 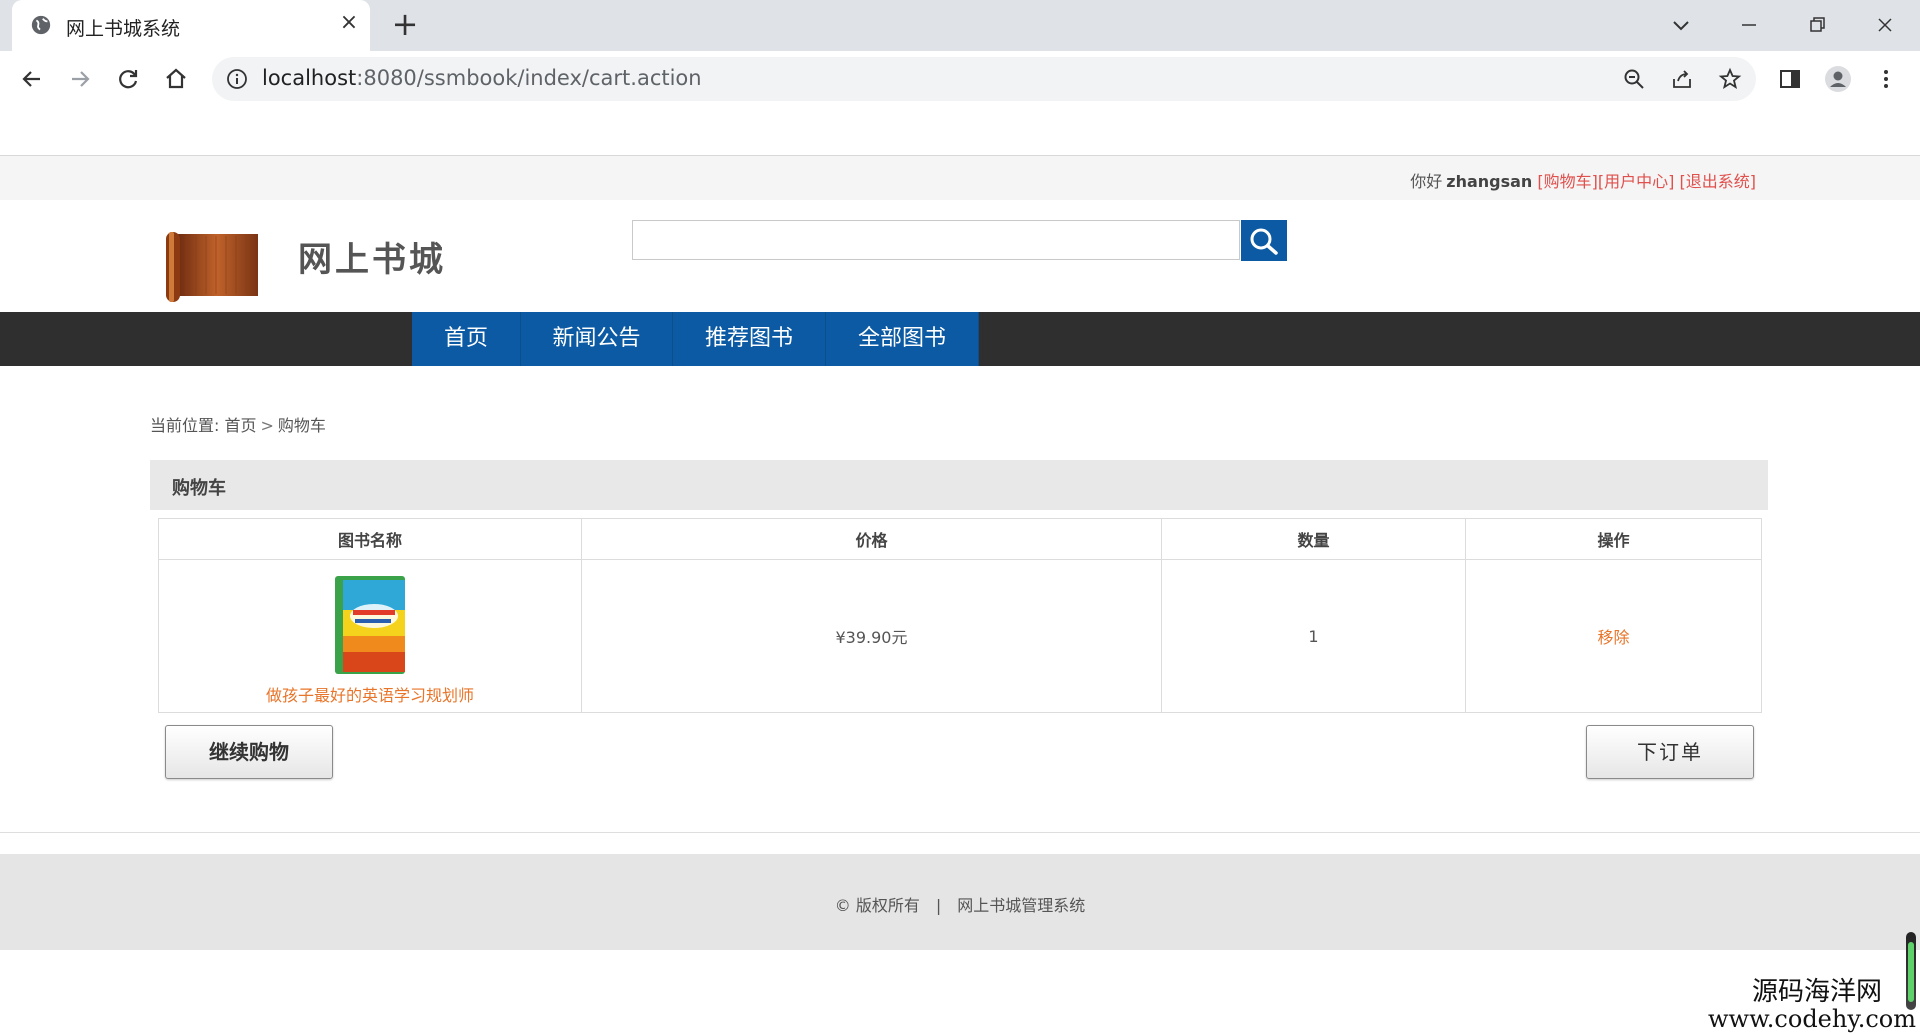 I want to click on remove-link: 移除, so click(x=1613, y=637).